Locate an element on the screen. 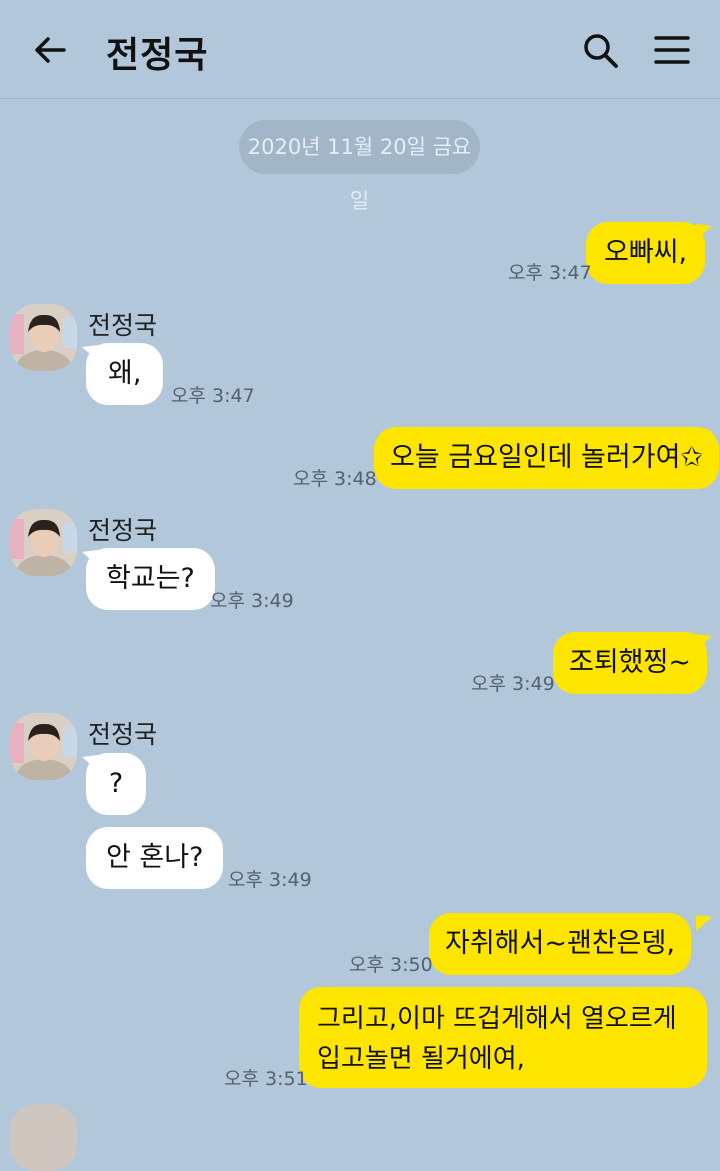  their-message-bubble: 왜, is located at coordinates (125, 374).